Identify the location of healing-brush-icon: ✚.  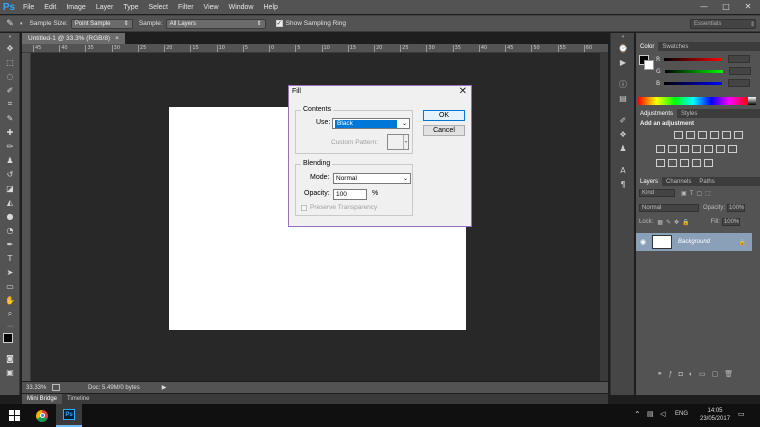
(10, 132).